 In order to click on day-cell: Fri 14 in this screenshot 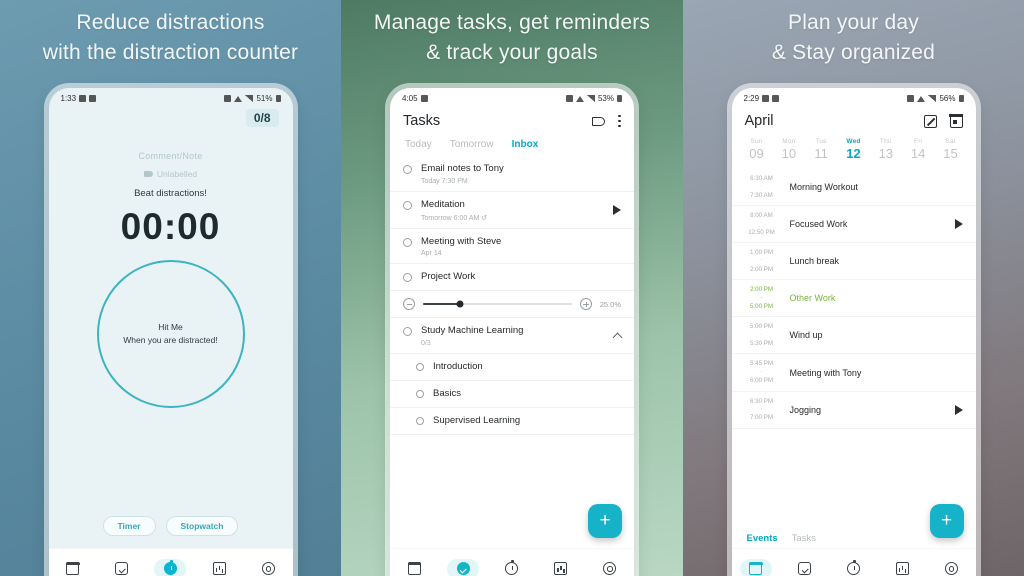, I will do `click(918, 149)`.